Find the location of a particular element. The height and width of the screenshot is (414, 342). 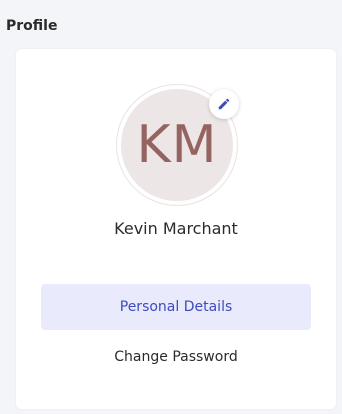

pencil-icon is located at coordinates (224, 104).